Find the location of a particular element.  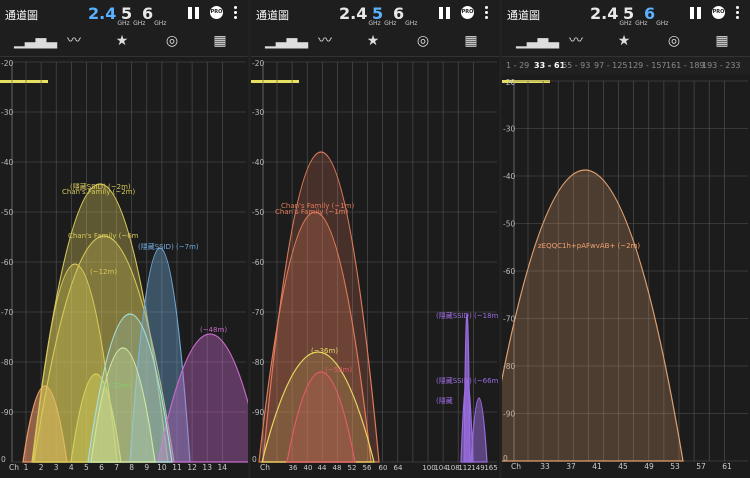

x-tick-label: 9 is located at coordinates (146, 467).